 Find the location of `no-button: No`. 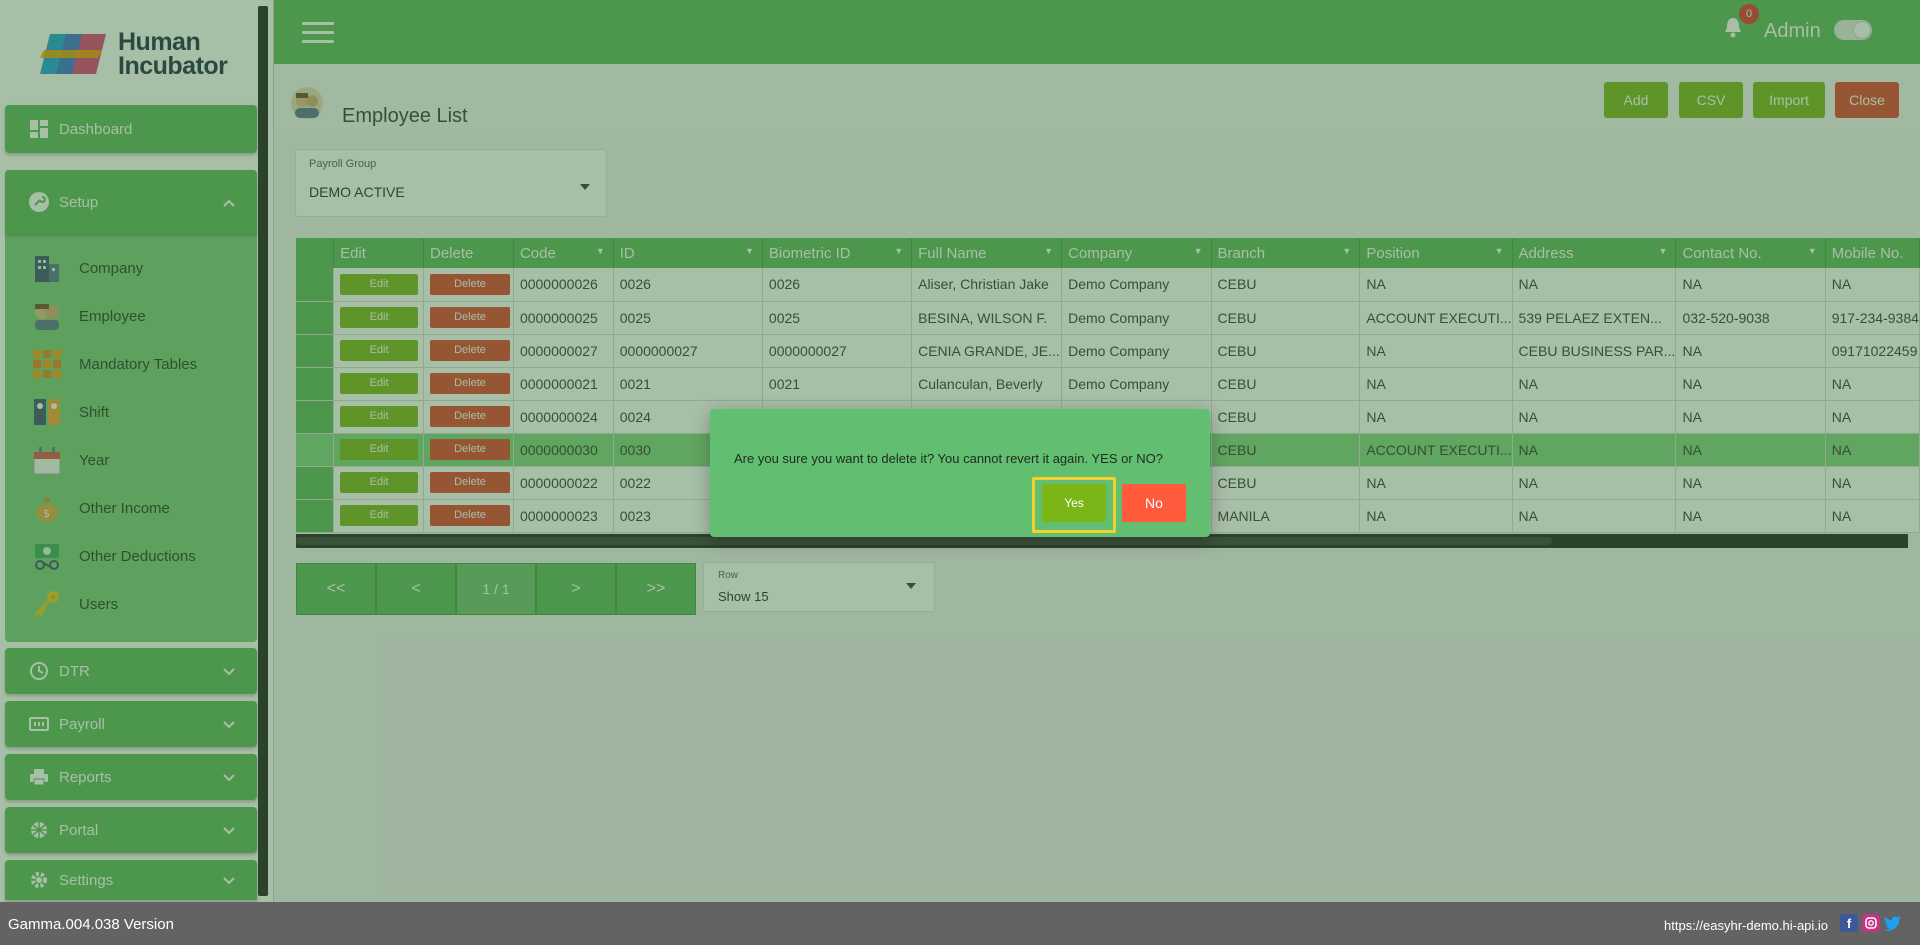

no-button: No is located at coordinates (1154, 503).